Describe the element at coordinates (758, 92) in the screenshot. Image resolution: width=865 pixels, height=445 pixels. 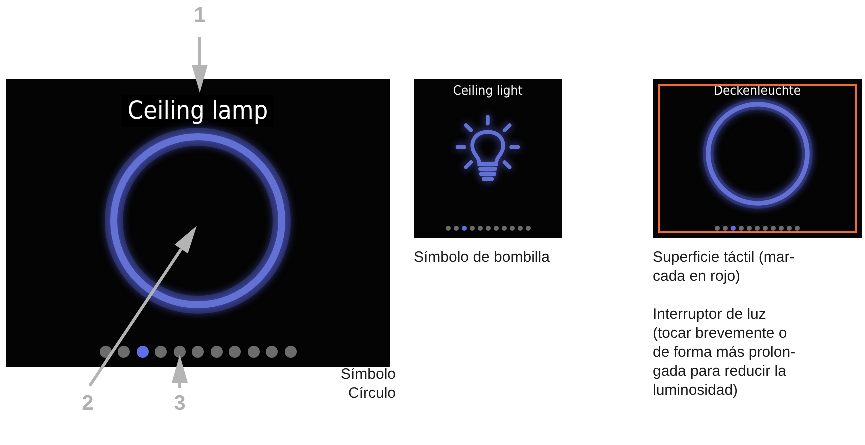
I see `screen-title: Deckenleuchte` at that location.